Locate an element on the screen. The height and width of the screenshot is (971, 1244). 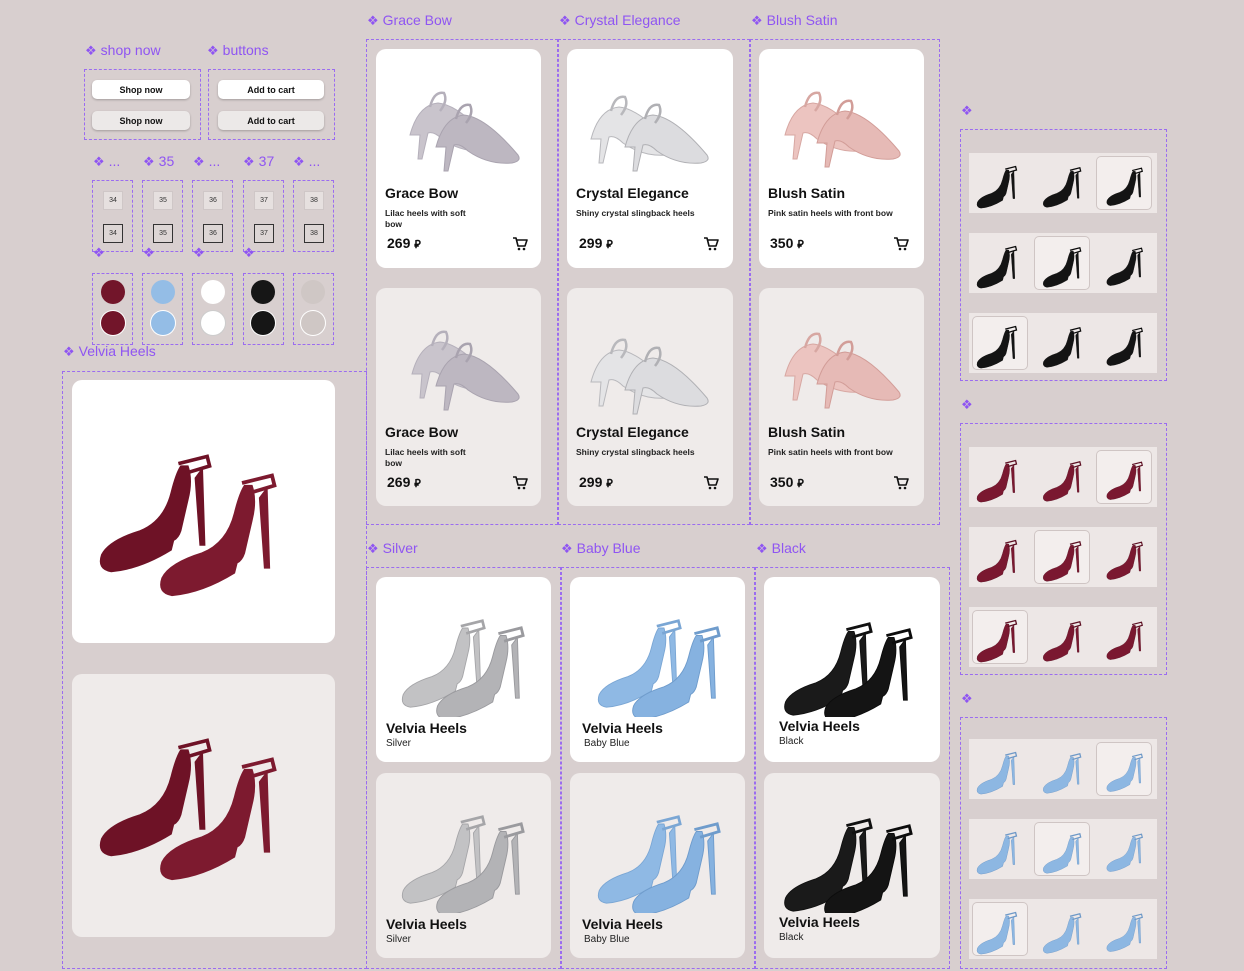
label-baby-blue: ❖ Baby Blue is located at coordinates (601, 548).